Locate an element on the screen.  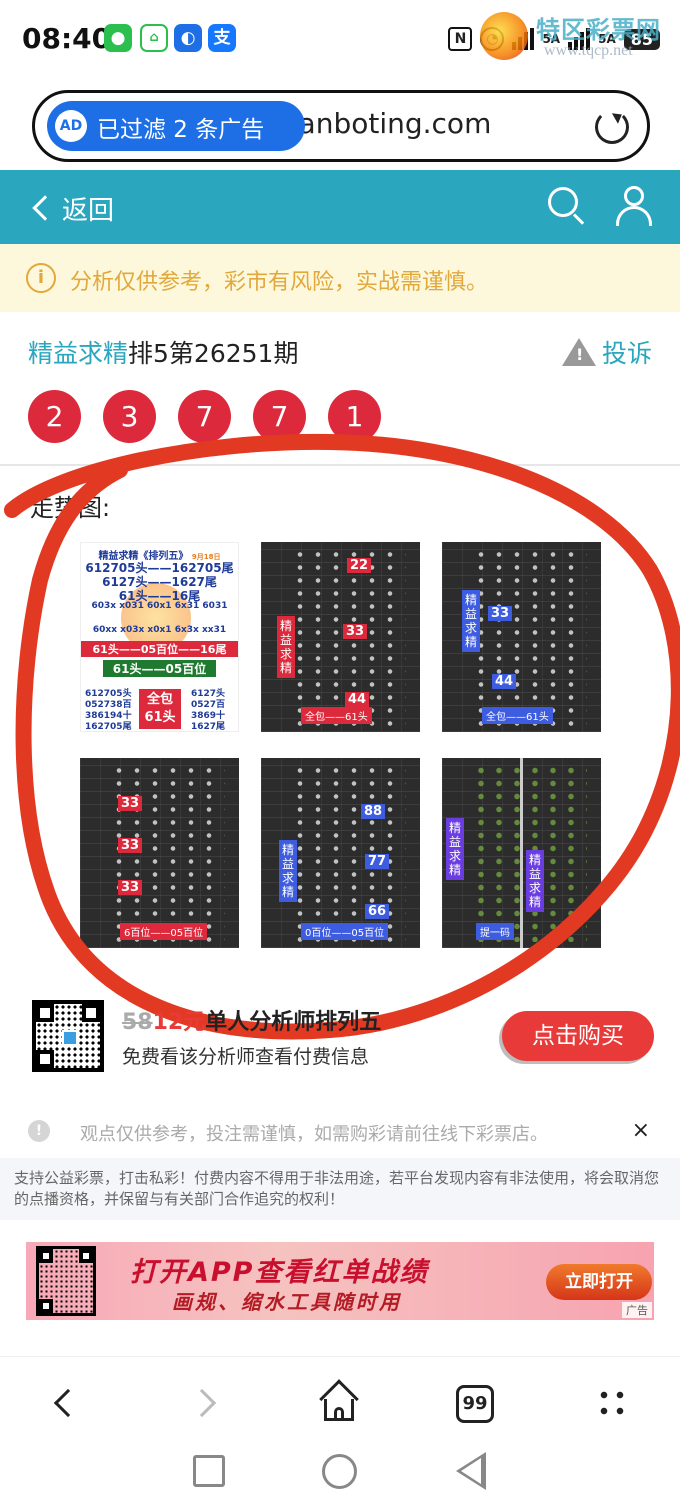
disclaimer-text: 观点仅供参考，投注需谨慎，如需购彩请前往线下彩票店。 is located at coordinates (314, 1134).